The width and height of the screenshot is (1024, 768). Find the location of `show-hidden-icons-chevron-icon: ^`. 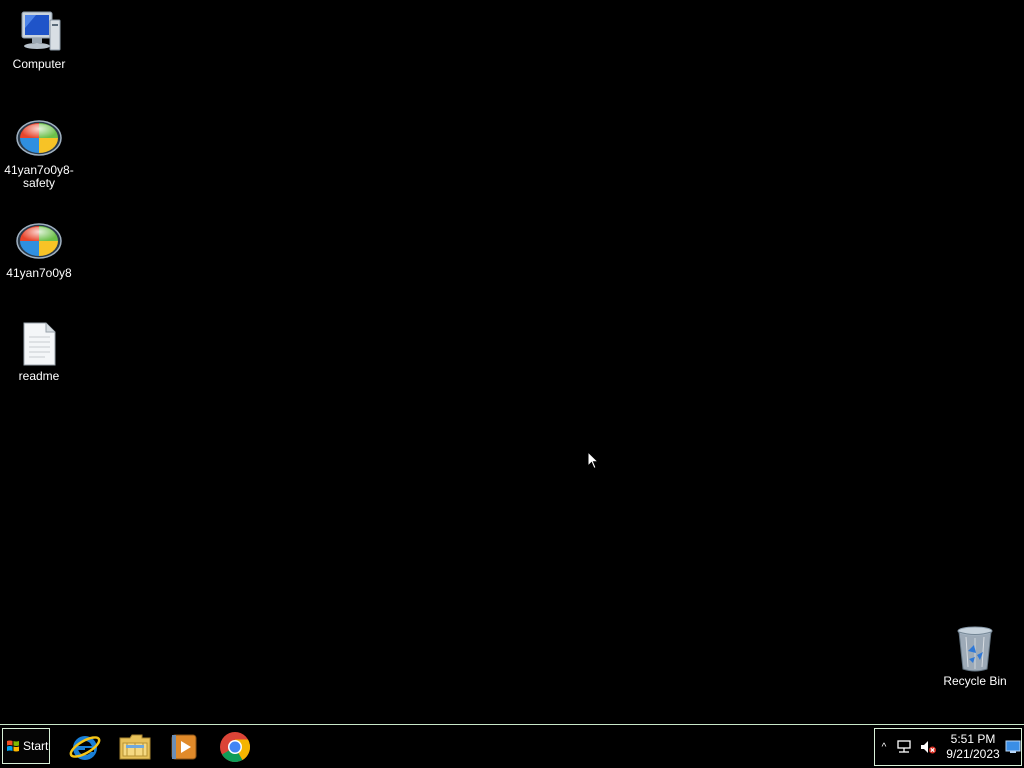

show-hidden-icons-chevron-icon: ^ is located at coordinates (884, 747).